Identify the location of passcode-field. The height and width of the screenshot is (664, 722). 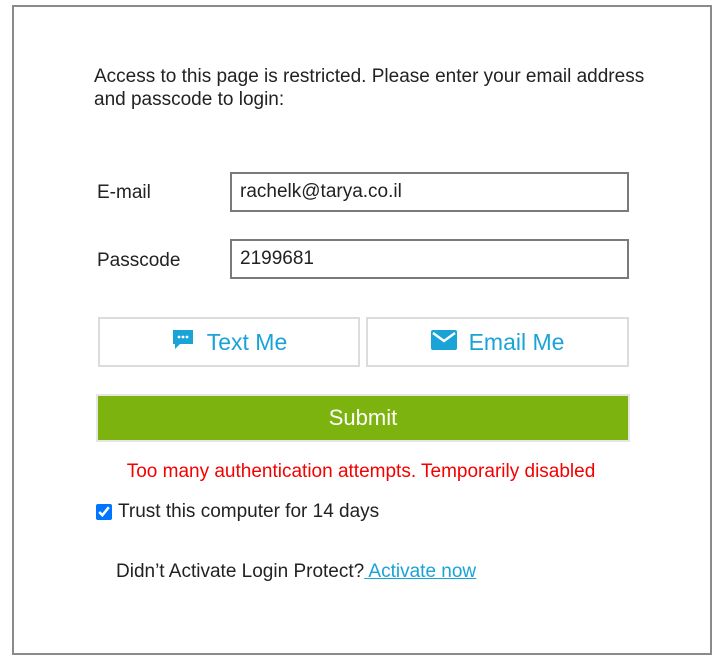
(429, 259).